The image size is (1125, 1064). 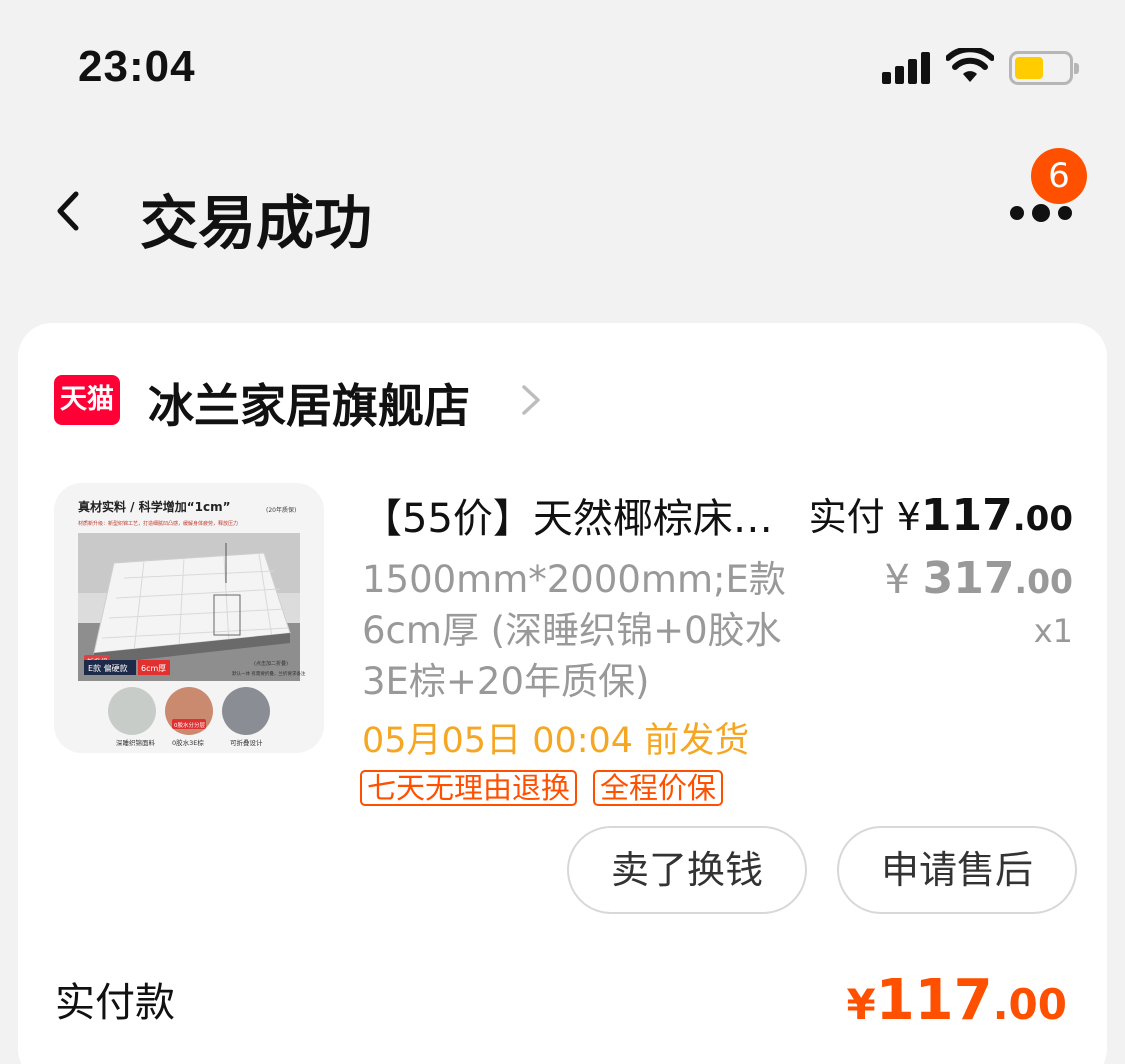 What do you see at coordinates (908, 68) in the screenshot?
I see `cellular-signal-icon` at bounding box center [908, 68].